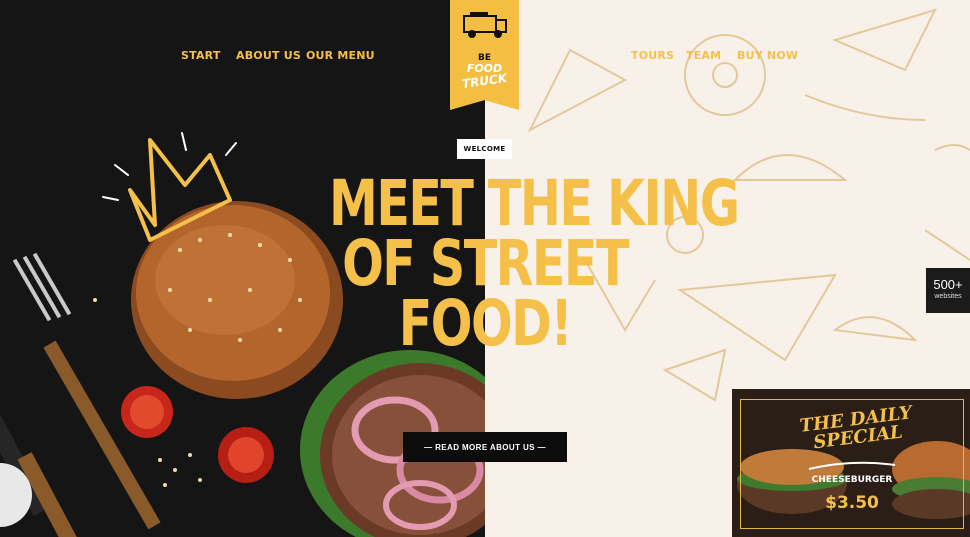 The image size is (970, 537). I want to click on headline-line-2: OF STREET, so click(485, 263).